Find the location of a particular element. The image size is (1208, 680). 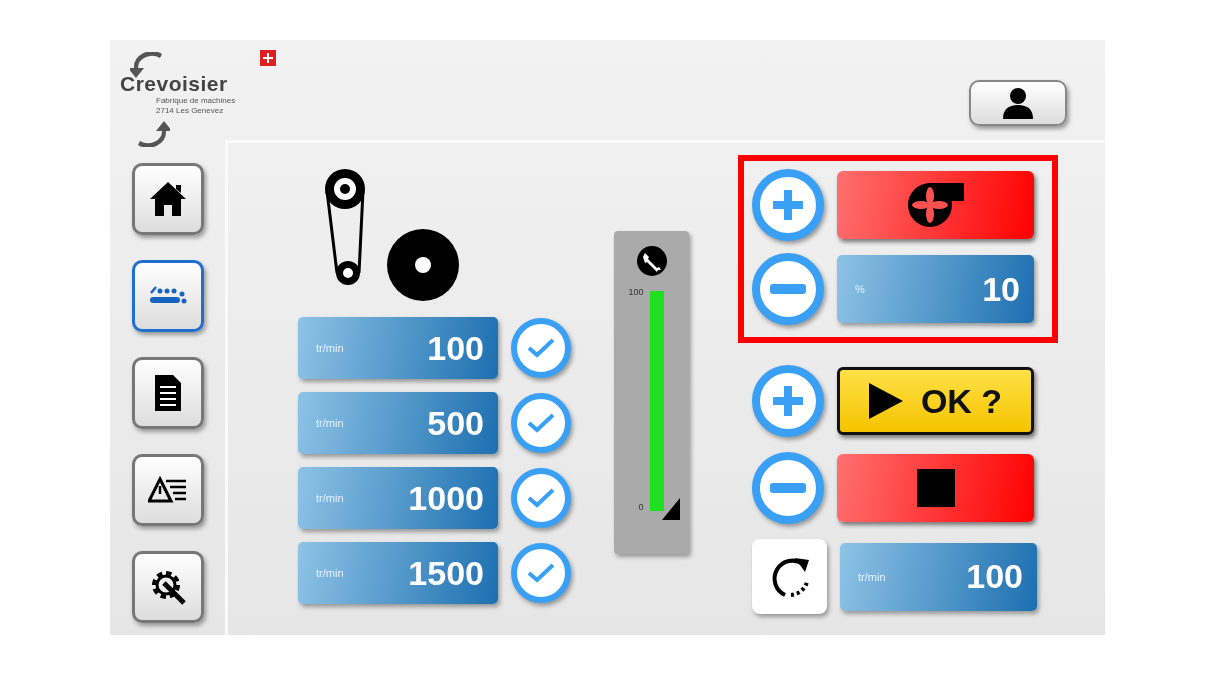

logo-name: Crevoisier is located at coordinates (174, 84).